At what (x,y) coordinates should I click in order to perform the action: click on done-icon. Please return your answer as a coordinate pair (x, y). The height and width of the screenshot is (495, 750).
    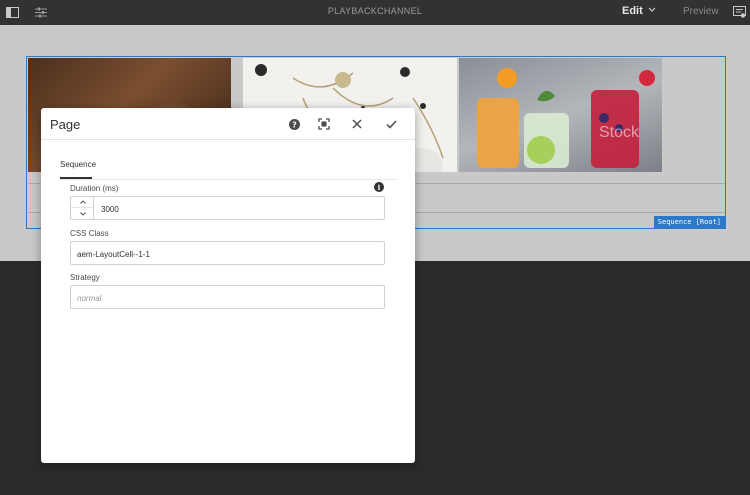
    Looking at the image, I should click on (391, 124).